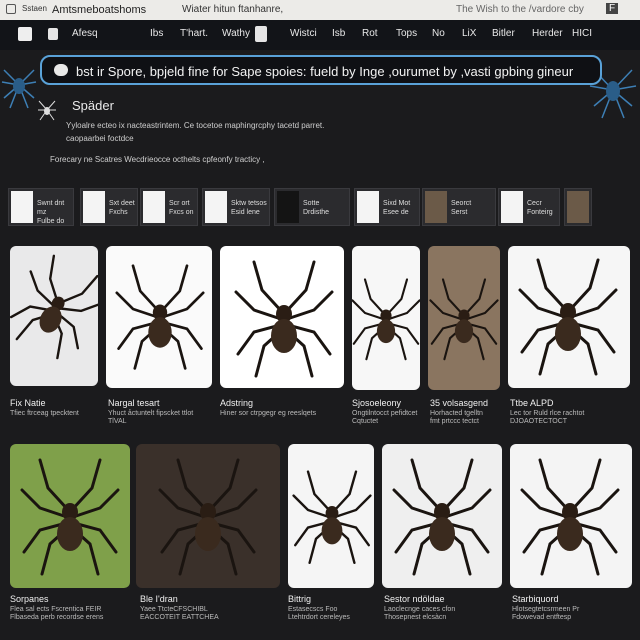 Image resolution: width=640 pixels, height=640 pixels. What do you see at coordinates (93, 105) in the screenshot?
I see `result-title: Späder` at bounding box center [93, 105].